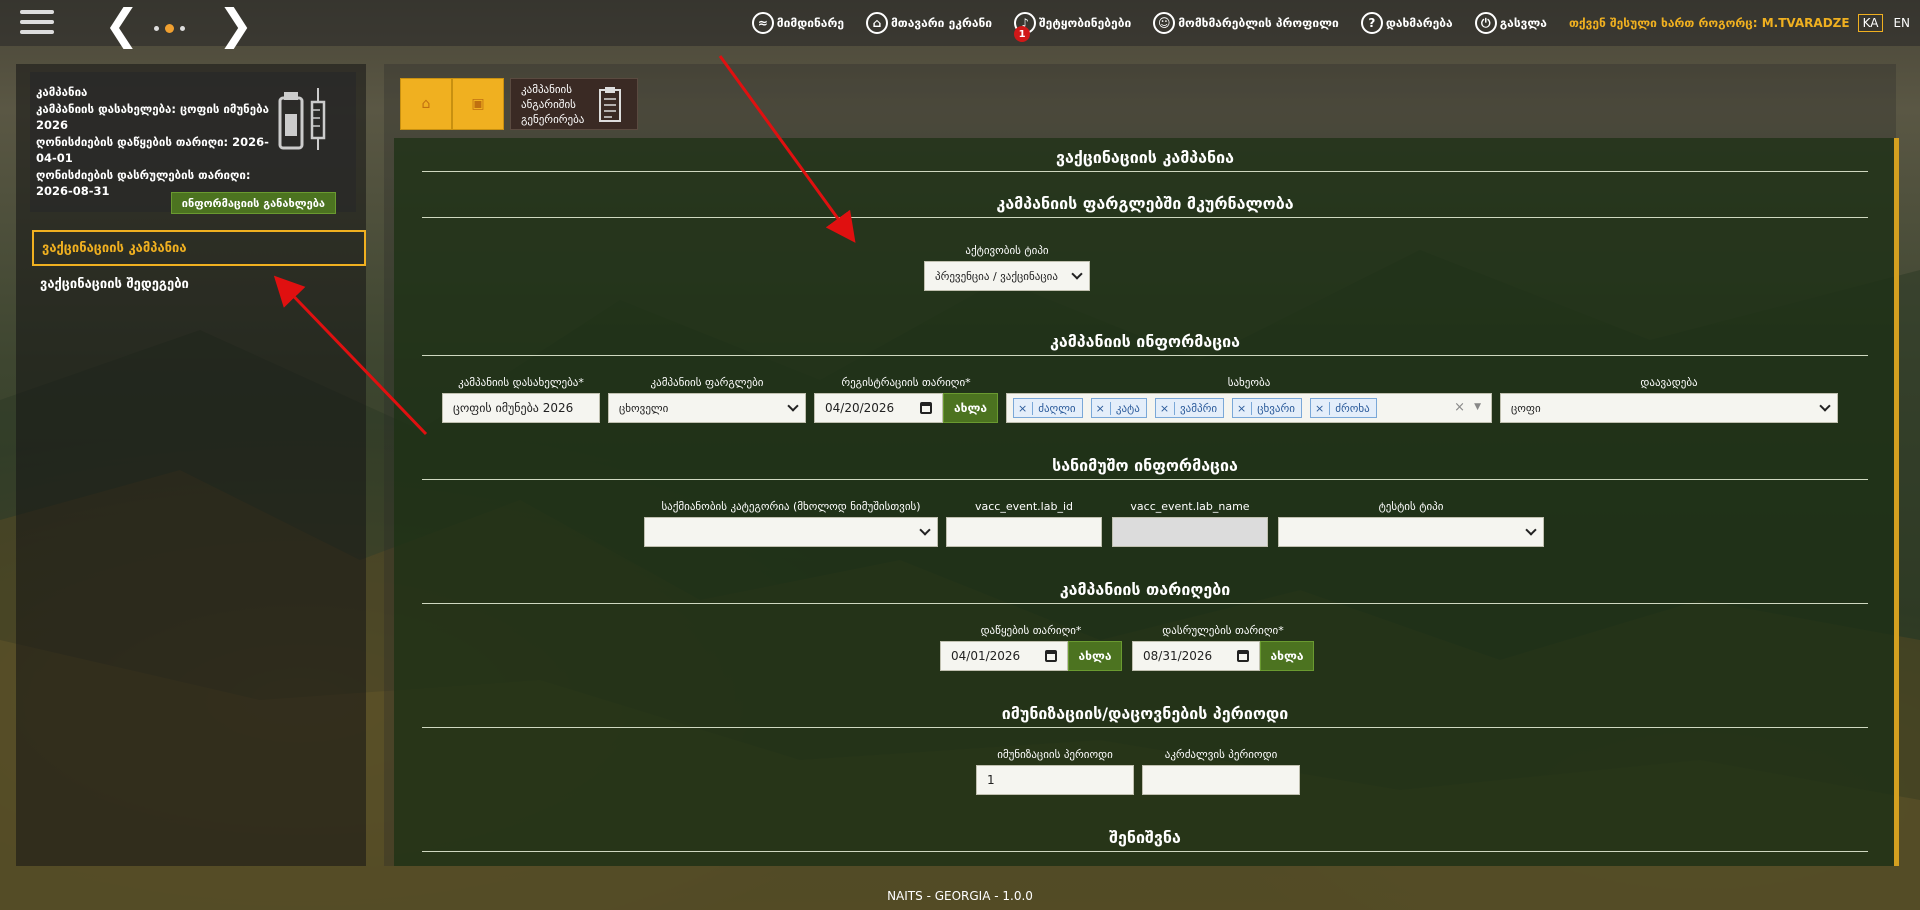 This screenshot has width=1920, height=910. What do you see at coordinates (1276, 408) in the screenshot?
I see `species-tag-label: ცხვარი` at bounding box center [1276, 408].